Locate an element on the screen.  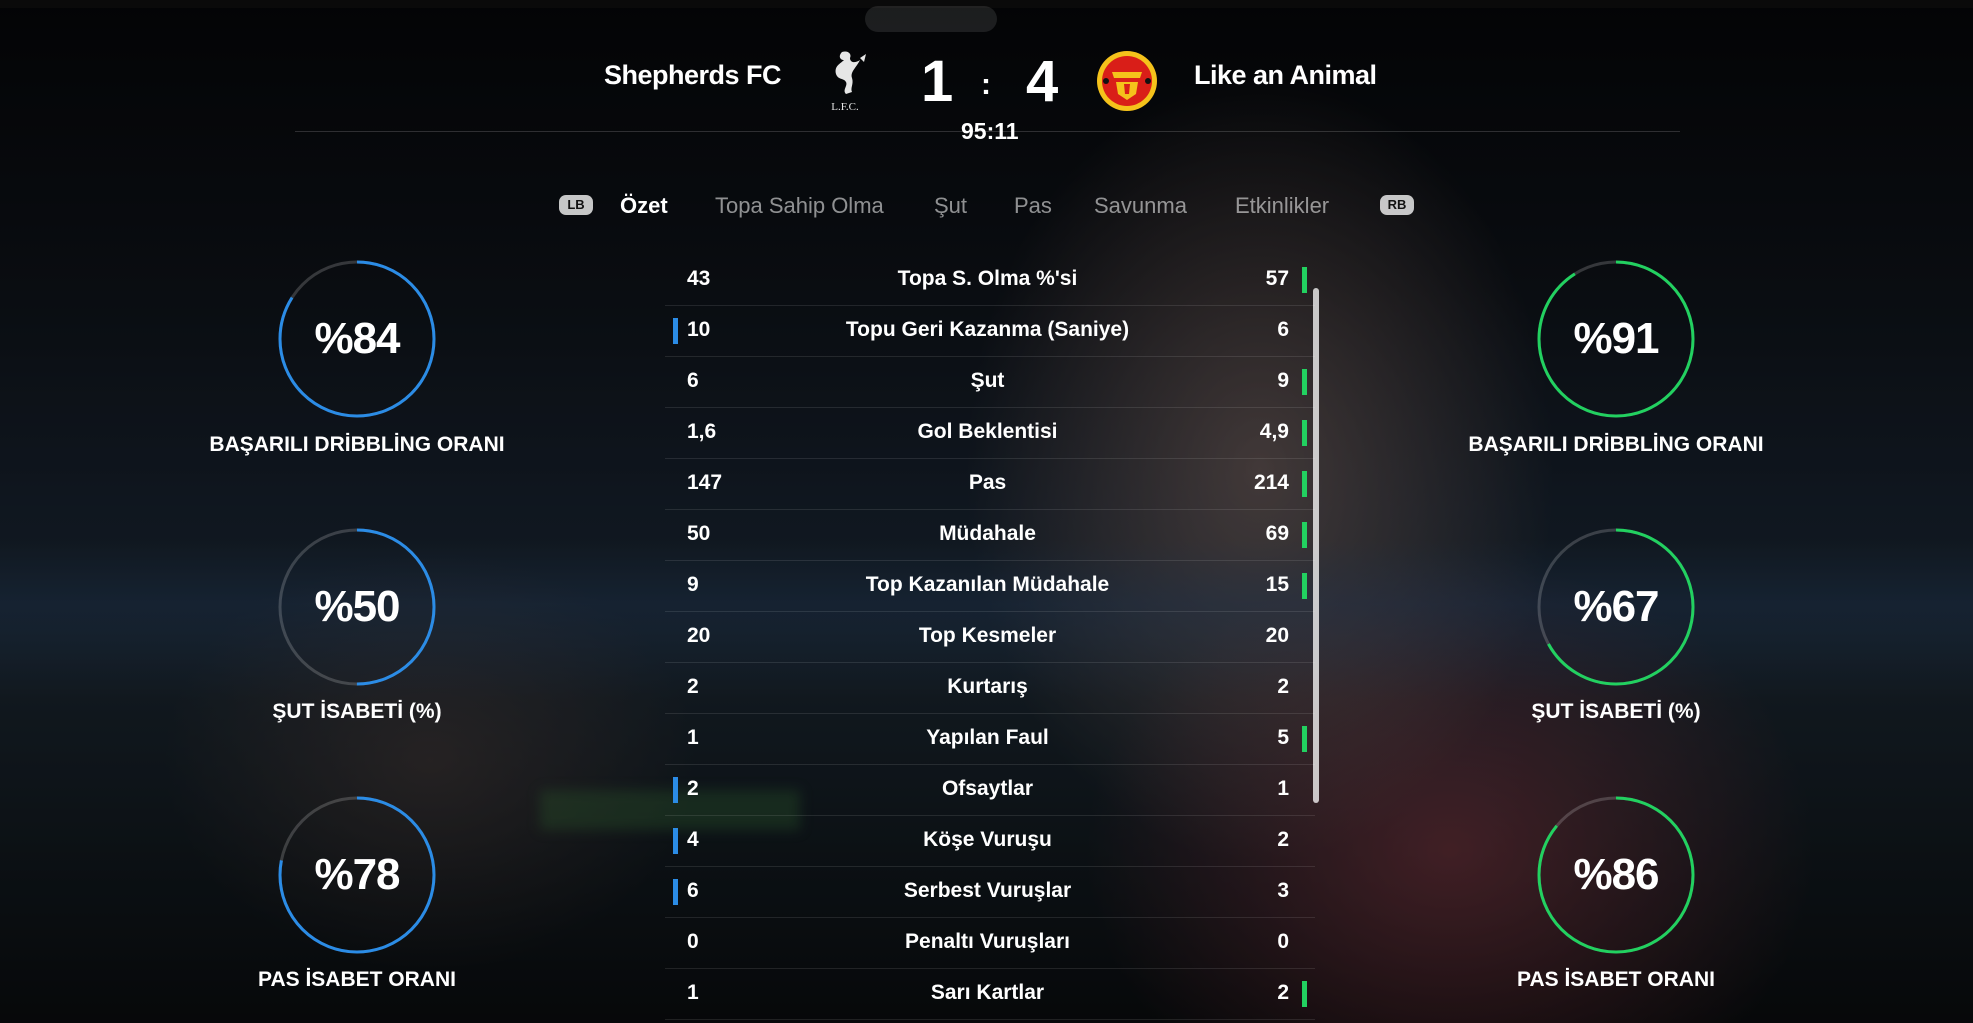
stat-row: 6 Şut 9 is located at coordinates (990, 382).